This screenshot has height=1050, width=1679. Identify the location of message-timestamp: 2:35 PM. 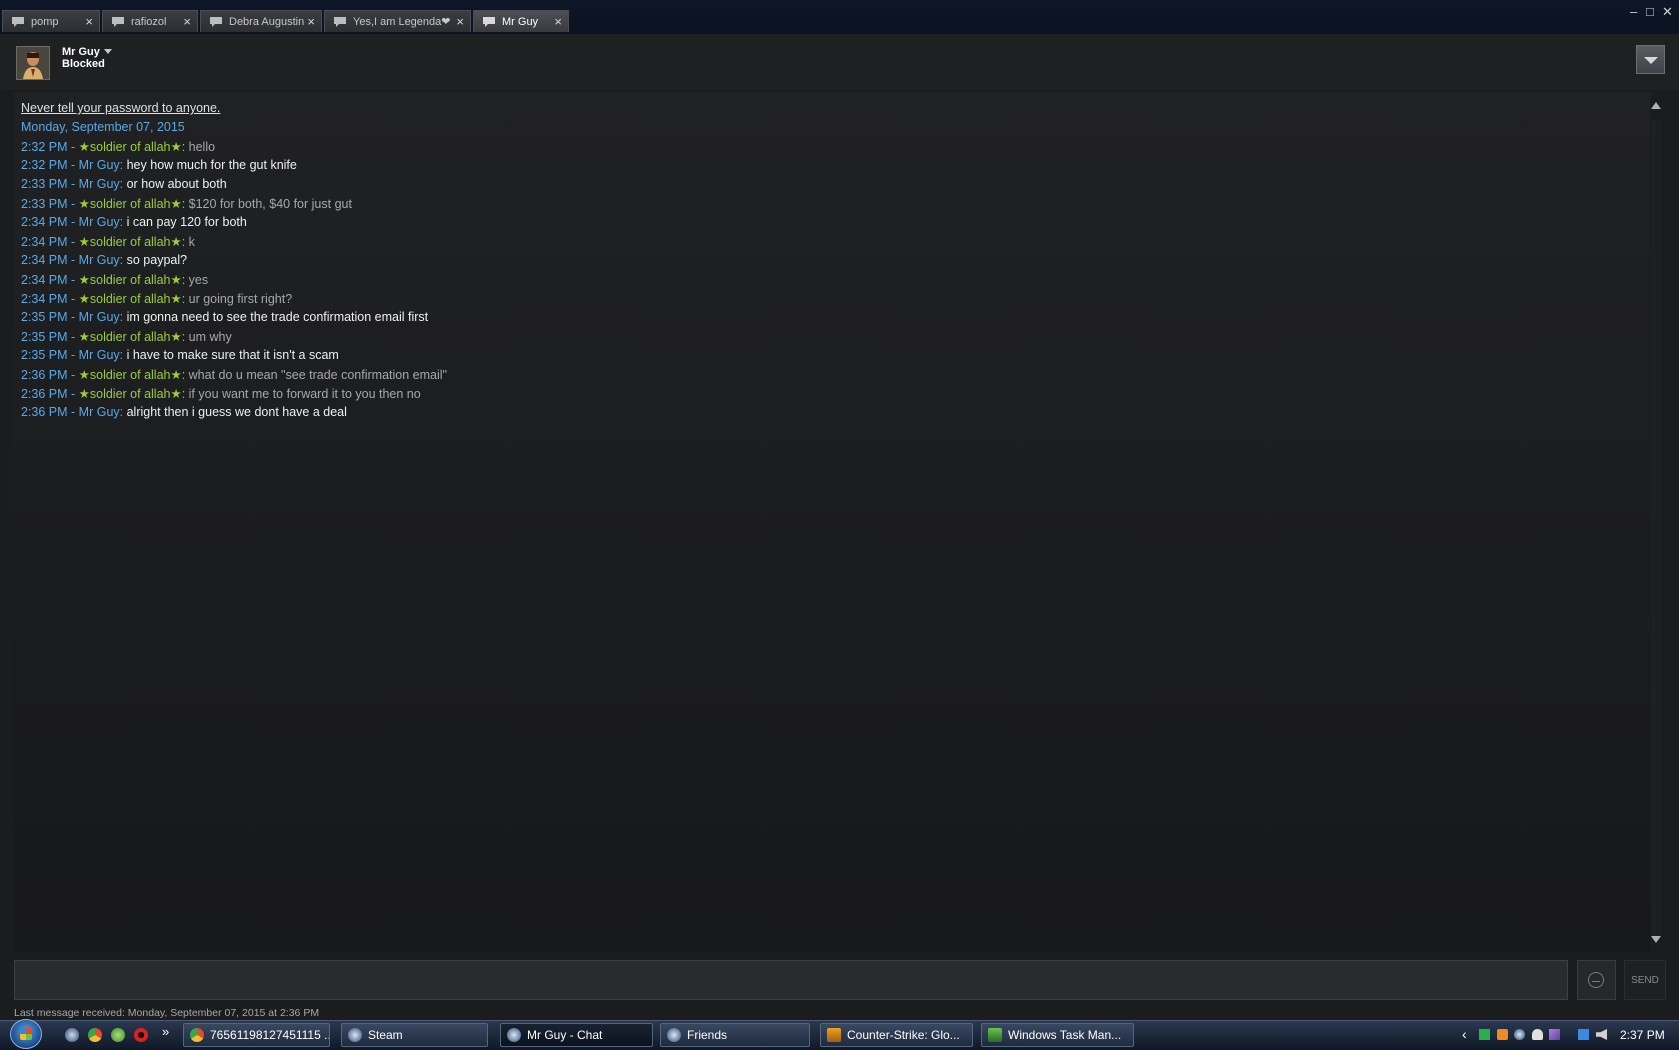
(44, 337).